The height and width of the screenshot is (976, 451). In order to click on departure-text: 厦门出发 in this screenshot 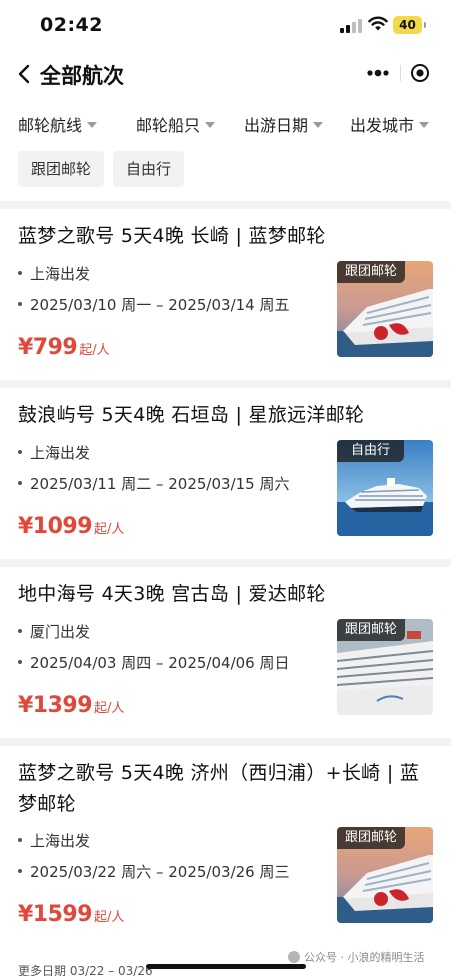, I will do `click(60, 632)`.